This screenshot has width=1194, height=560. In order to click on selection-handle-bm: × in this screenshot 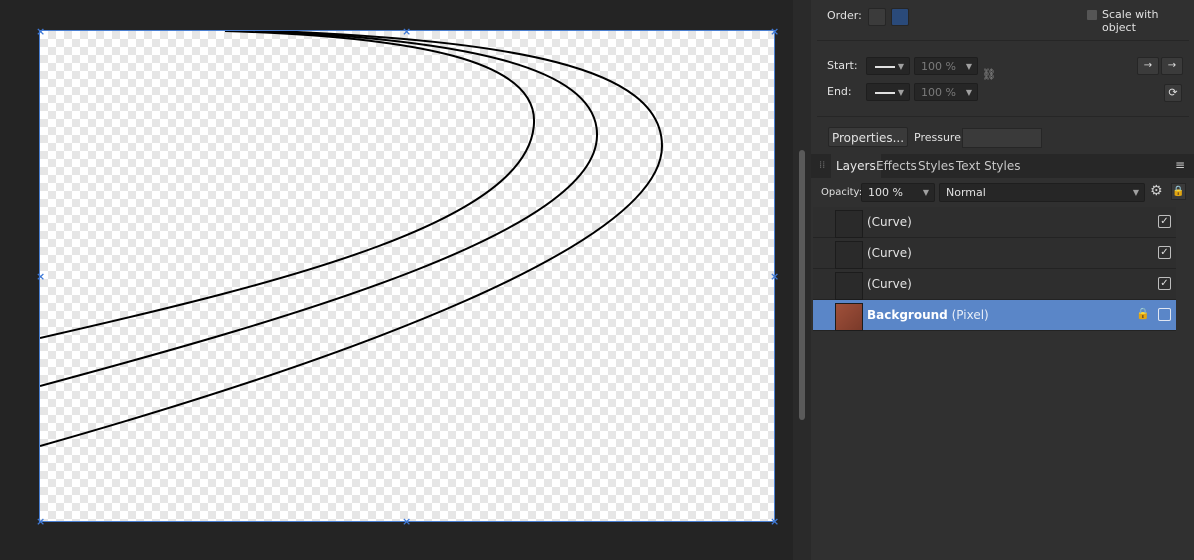, I will do `click(406, 521)`.